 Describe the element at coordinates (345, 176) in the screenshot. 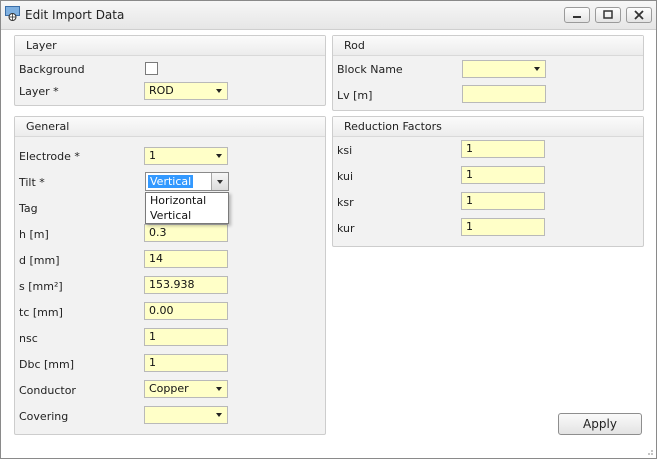

I see `kui-label: kui` at that location.